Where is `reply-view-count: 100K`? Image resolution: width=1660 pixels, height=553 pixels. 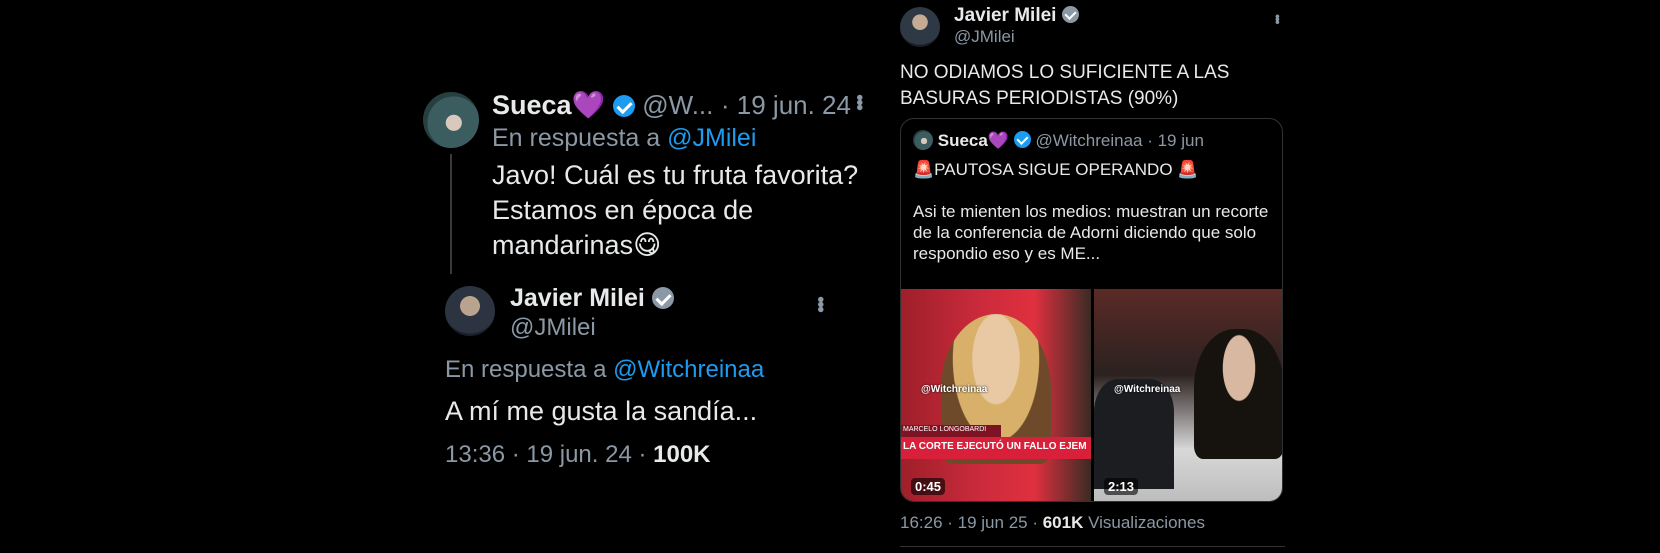 reply-view-count: 100K is located at coordinates (682, 454).